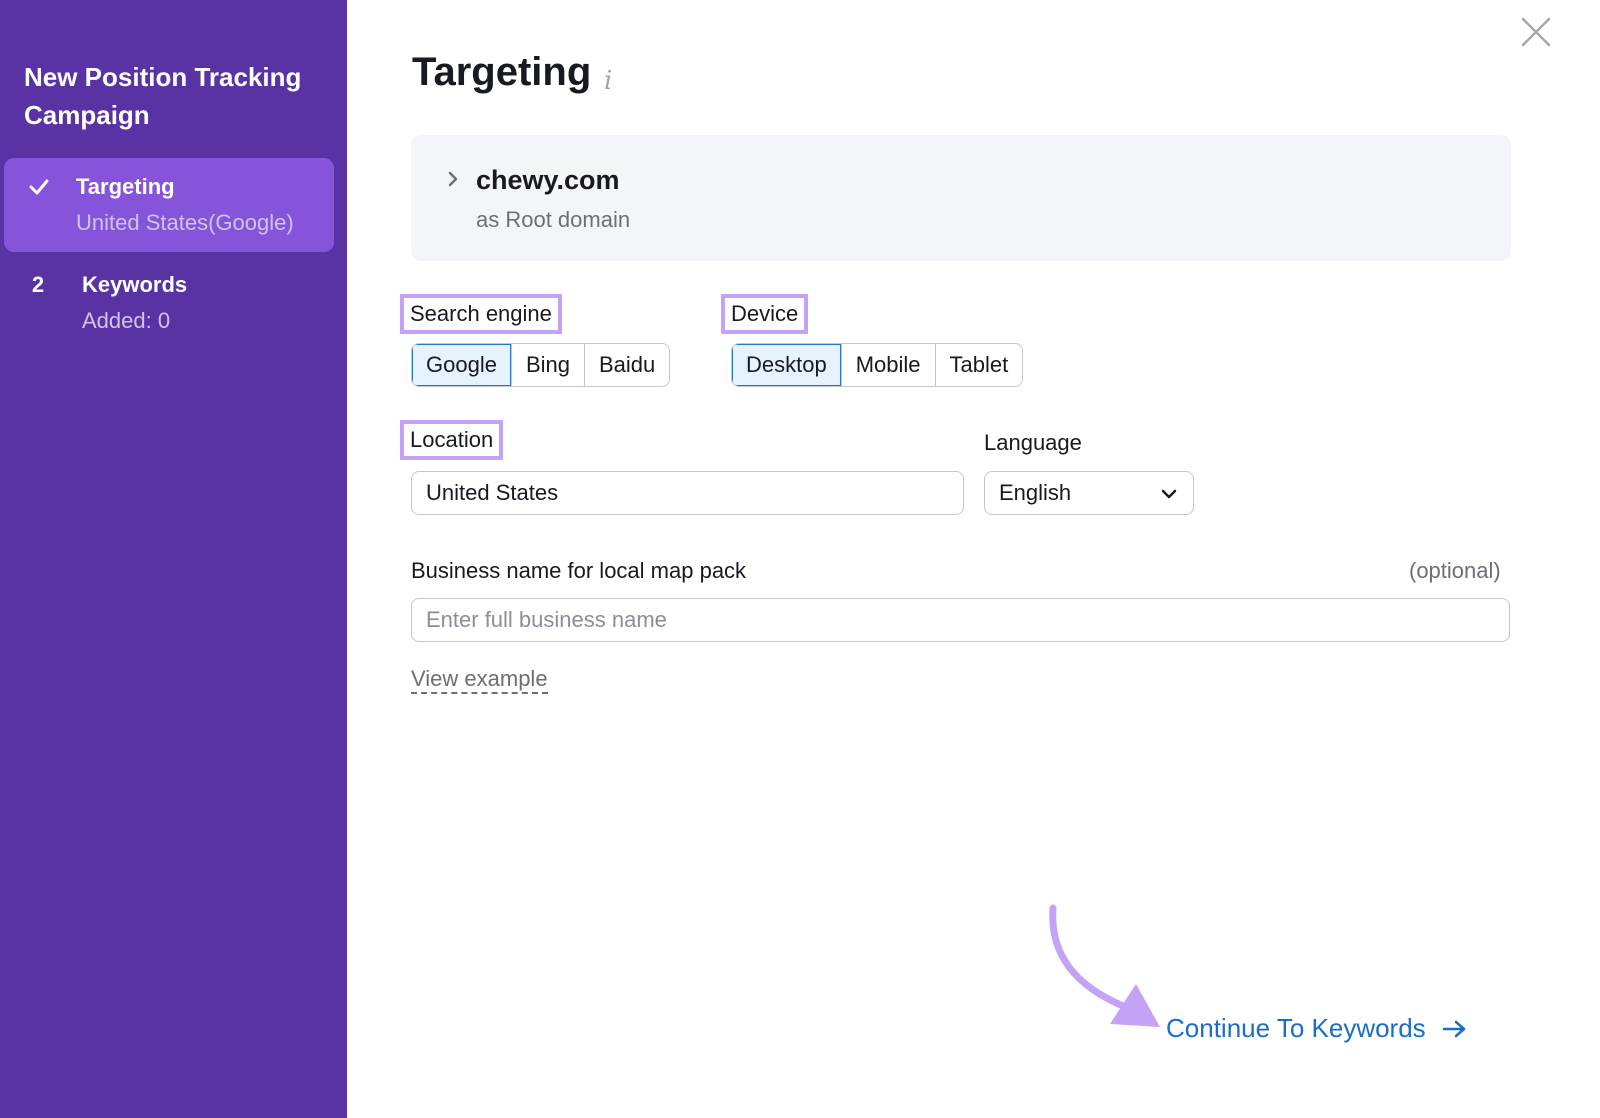 The image size is (1600, 1118). I want to click on annotation-arrow-icon, so click(1104, 965).